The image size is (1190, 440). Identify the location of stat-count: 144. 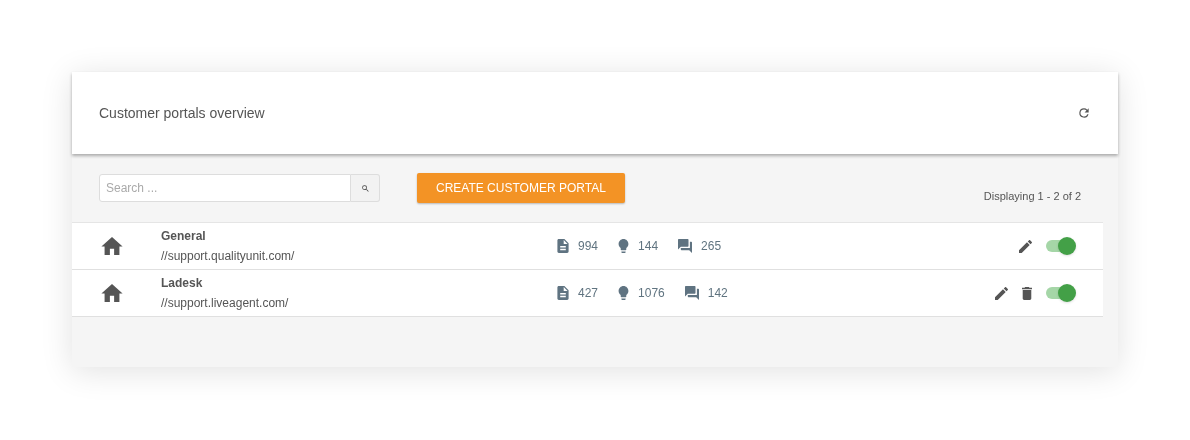
(648, 246).